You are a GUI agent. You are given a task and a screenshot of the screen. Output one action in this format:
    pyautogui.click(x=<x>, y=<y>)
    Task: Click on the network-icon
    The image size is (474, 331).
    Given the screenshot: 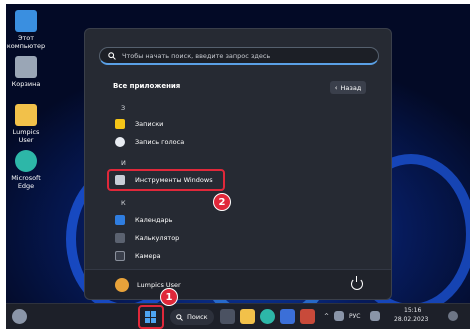 What is the action you would take?
    pyautogui.click(x=339, y=316)
    